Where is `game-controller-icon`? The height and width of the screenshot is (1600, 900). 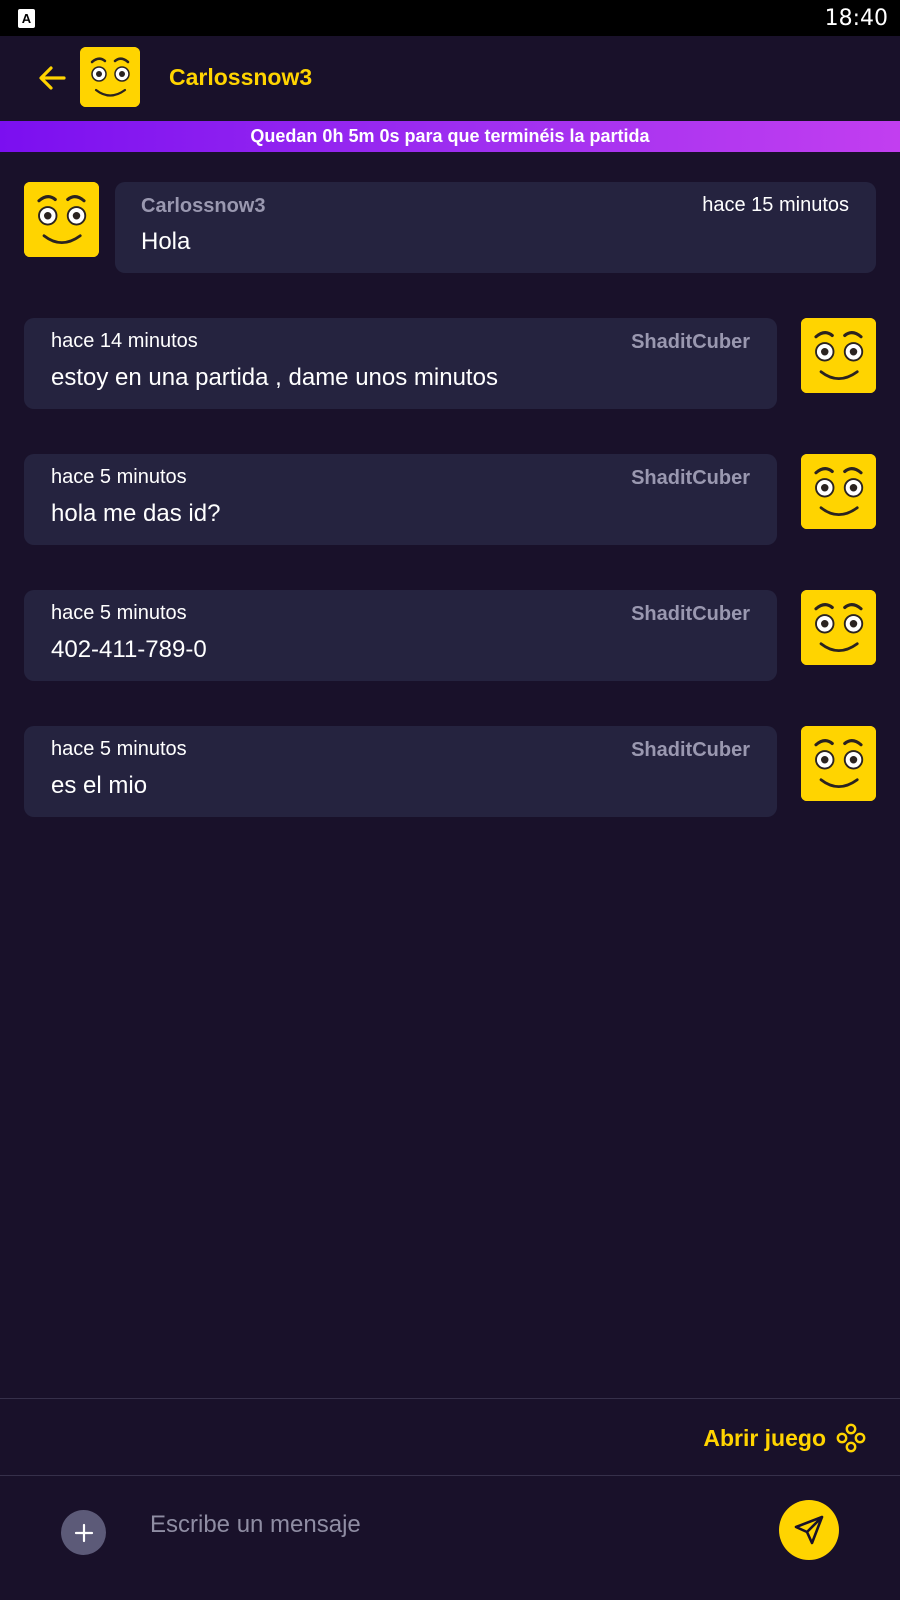
game-controller-icon is located at coordinates (851, 1438).